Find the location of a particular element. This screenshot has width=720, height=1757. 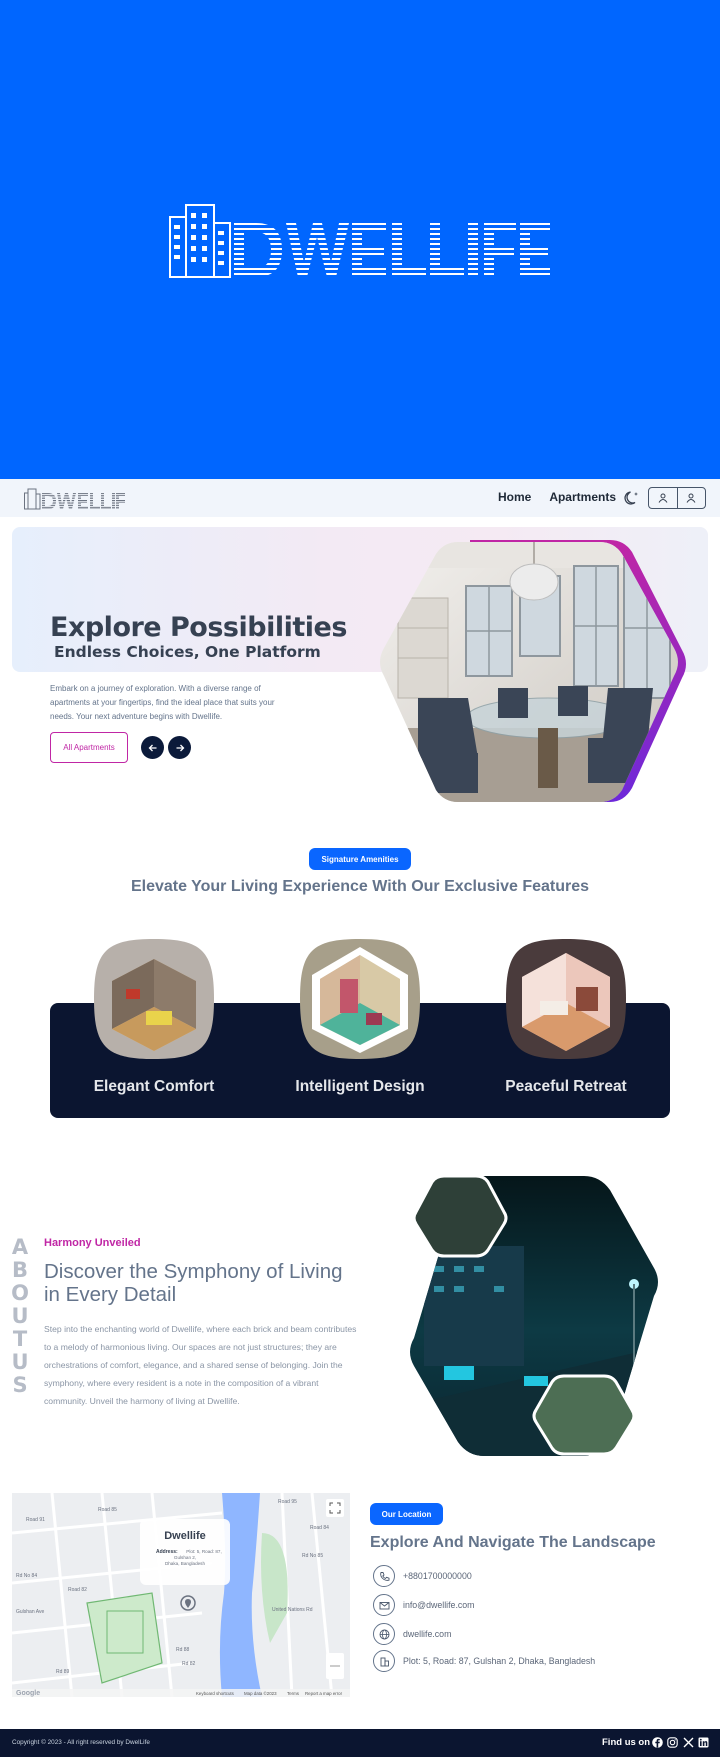

globe-icon is located at coordinates (384, 1634).